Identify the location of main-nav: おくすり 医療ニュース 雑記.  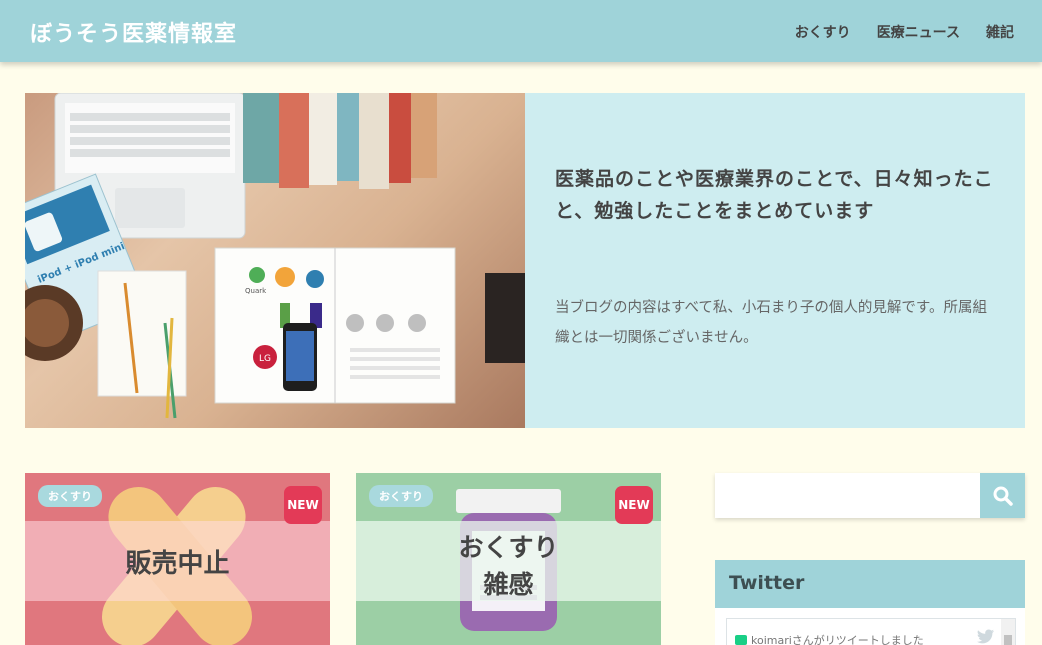
(904, 32).